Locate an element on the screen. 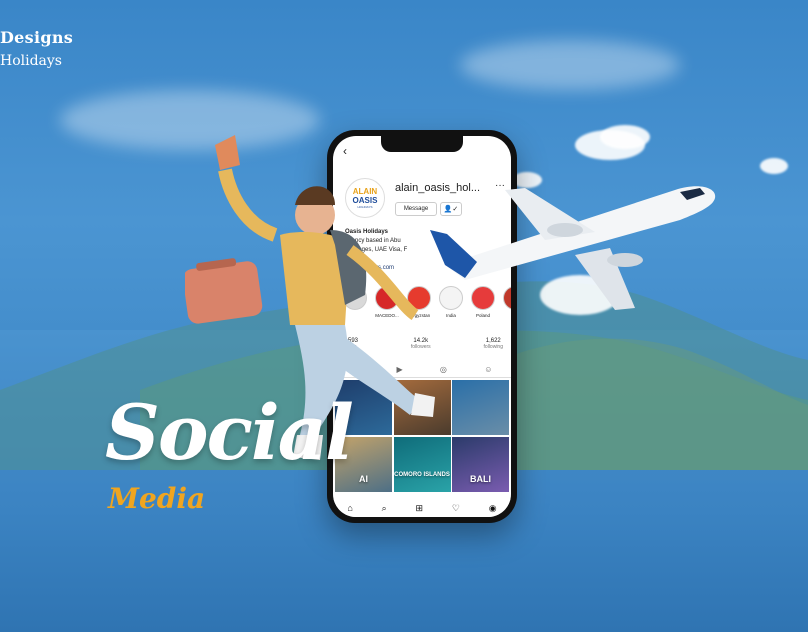 The image size is (808, 632). tagged-tab-icon: ☺ is located at coordinates (488, 369).